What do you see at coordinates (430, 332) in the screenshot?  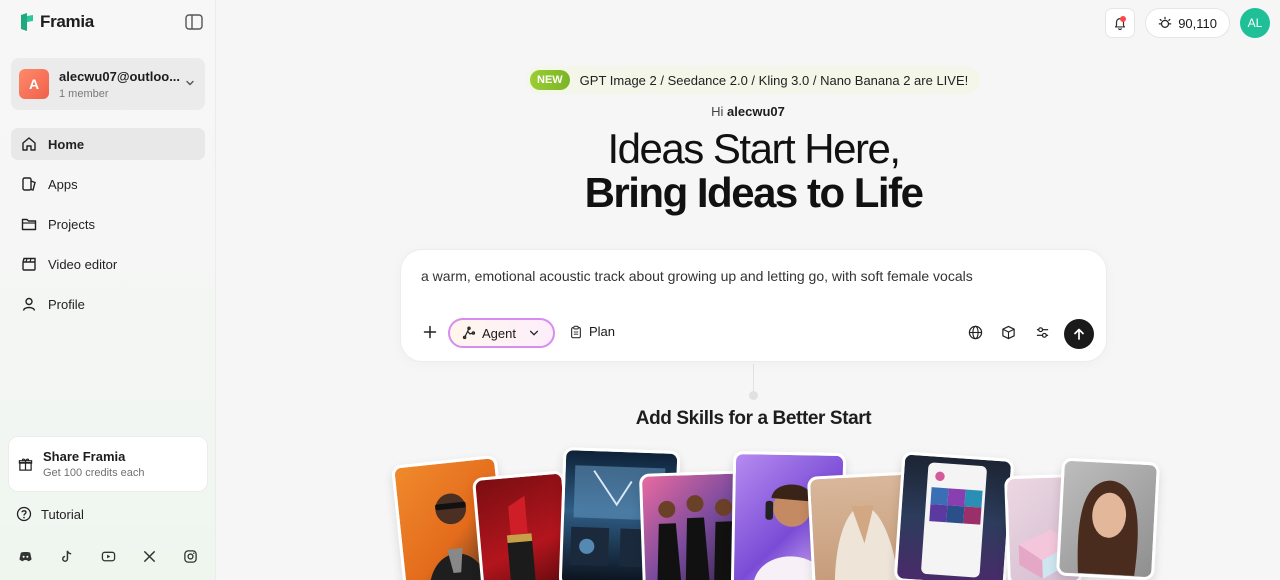 I see `add-attachment-icon` at bounding box center [430, 332].